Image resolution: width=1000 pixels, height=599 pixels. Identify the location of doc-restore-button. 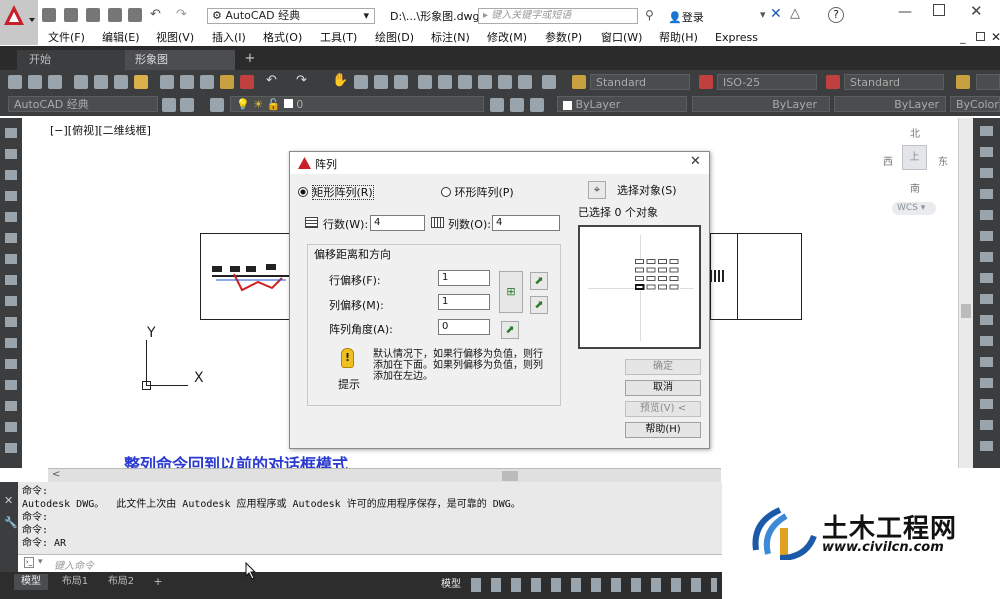
(980, 36).